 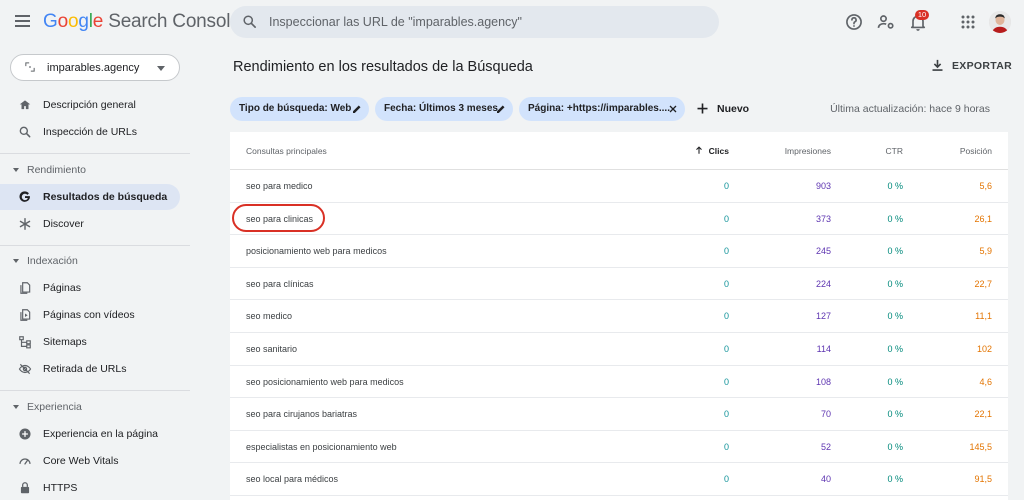 I want to click on query-cell: seo local para médicos, so click(x=292, y=479).